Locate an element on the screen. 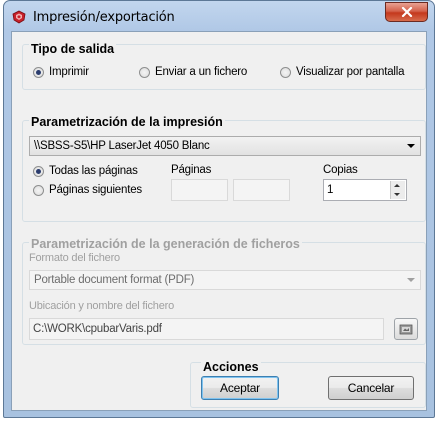 This screenshot has height=421, width=438. close-button is located at coordinates (406, 12).